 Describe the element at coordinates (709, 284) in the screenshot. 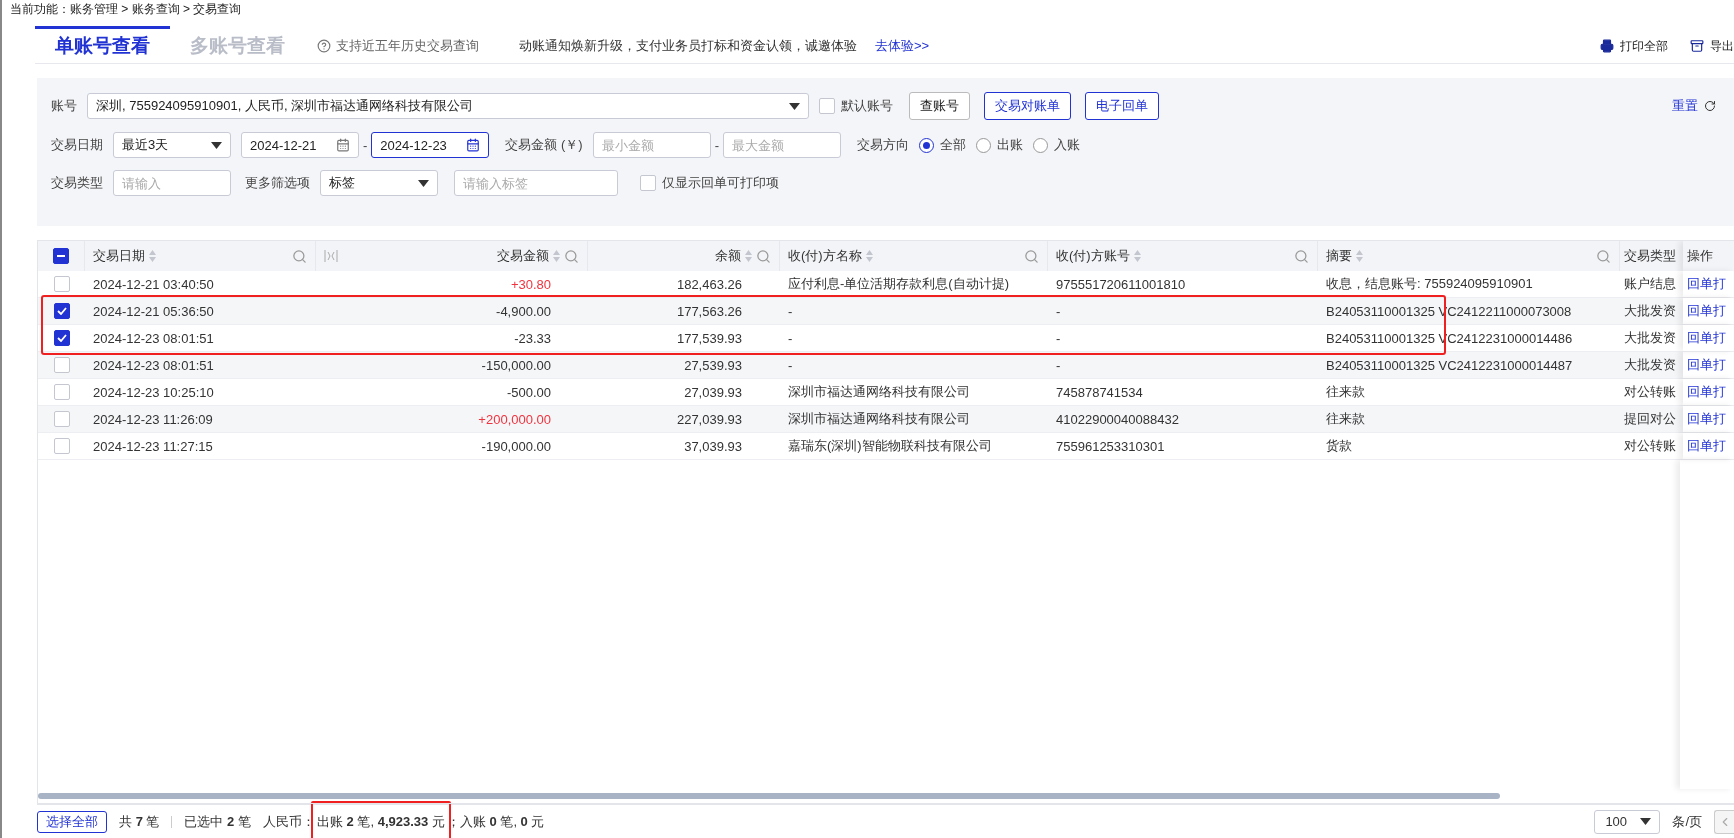

I see `balance-cell-text: 182,463.26` at that location.